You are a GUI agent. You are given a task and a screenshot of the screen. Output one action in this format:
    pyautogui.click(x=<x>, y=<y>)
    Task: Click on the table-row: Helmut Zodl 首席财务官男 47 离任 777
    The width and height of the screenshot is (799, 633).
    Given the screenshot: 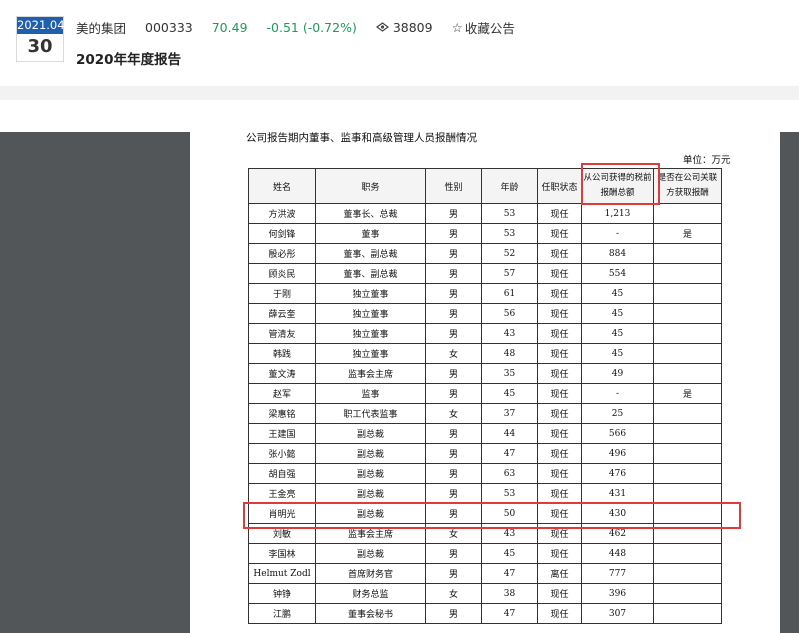 What is the action you would take?
    pyautogui.click(x=485, y=573)
    